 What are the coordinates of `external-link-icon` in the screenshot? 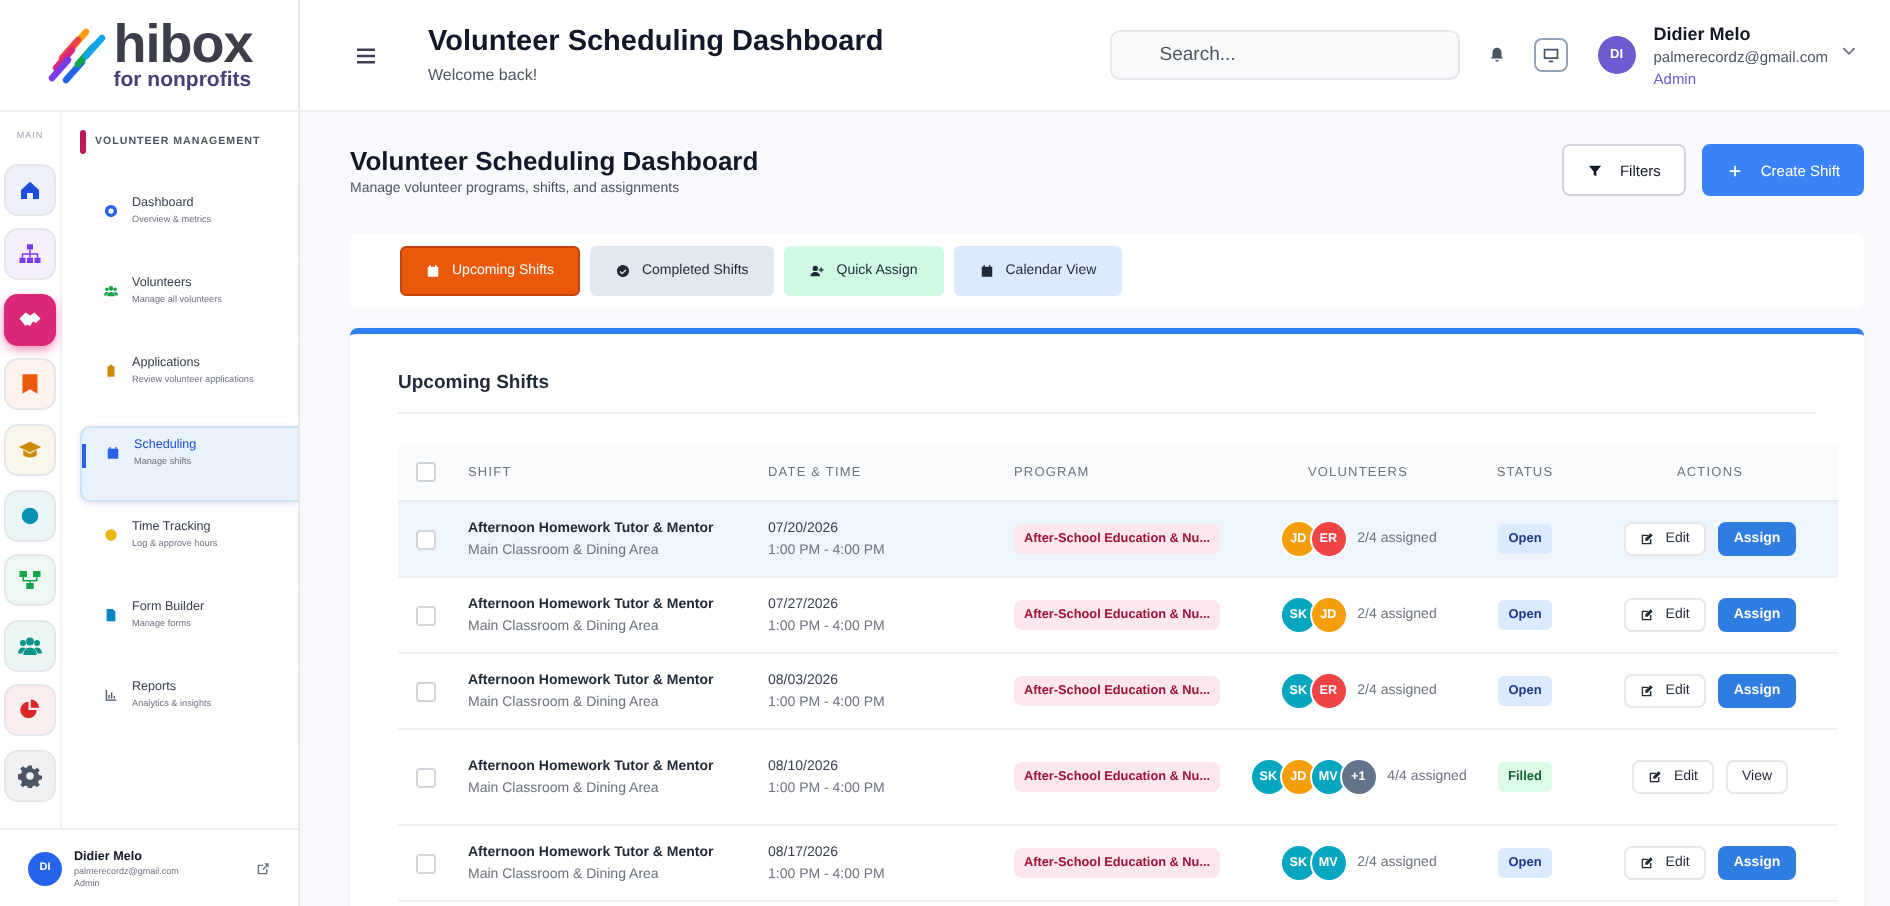 It's located at (263, 868).